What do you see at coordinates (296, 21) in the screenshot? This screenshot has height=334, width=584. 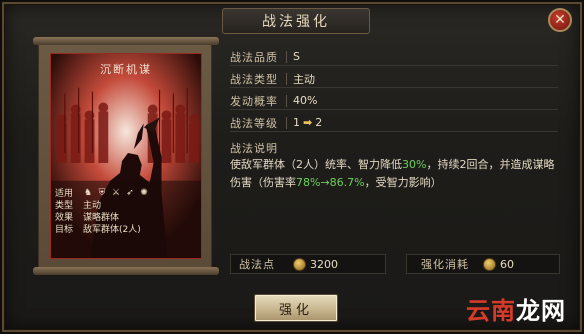 I see `window-title: 战法强化` at bounding box center [296, 21].